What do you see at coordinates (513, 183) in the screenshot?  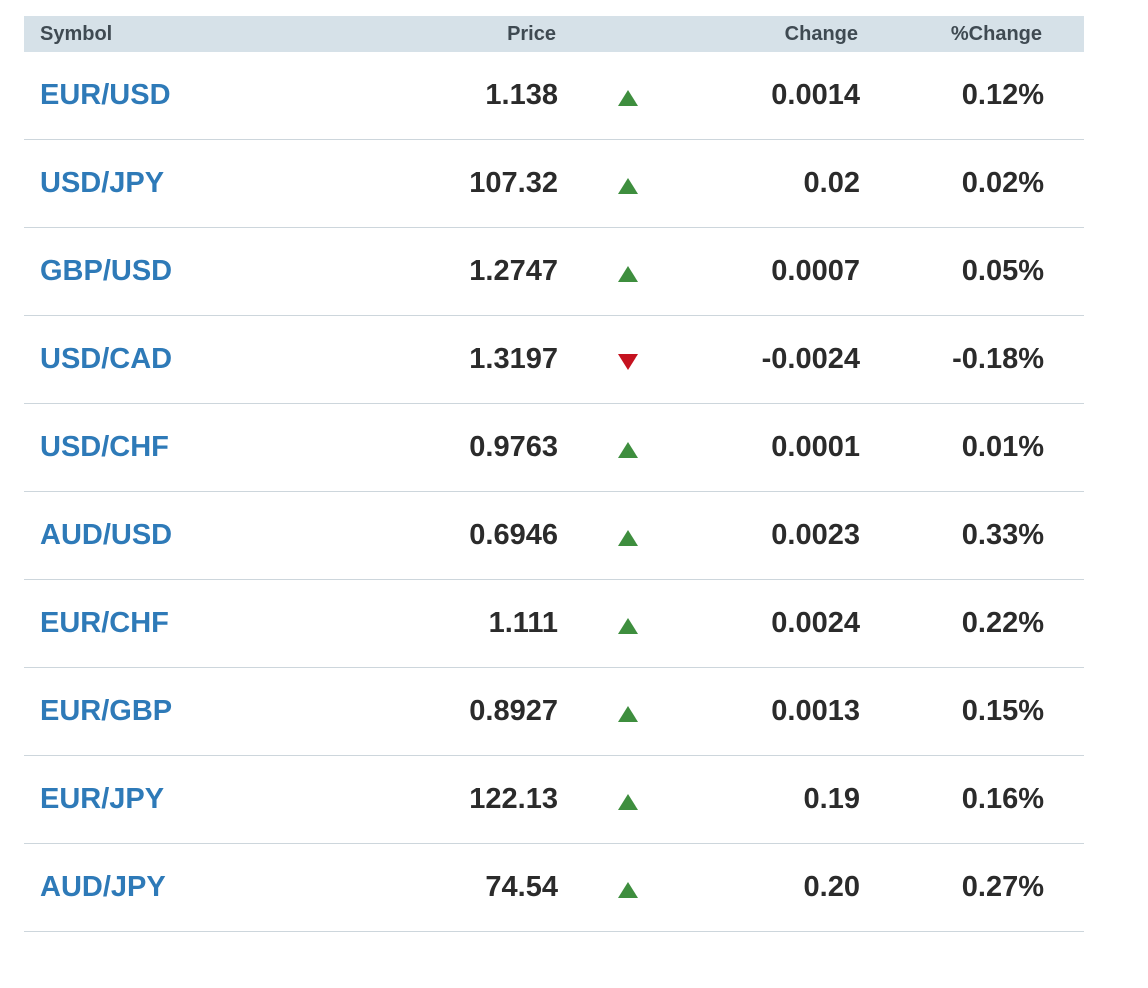 I see `price-cell: 107.32` at bounding box center [513, 183].